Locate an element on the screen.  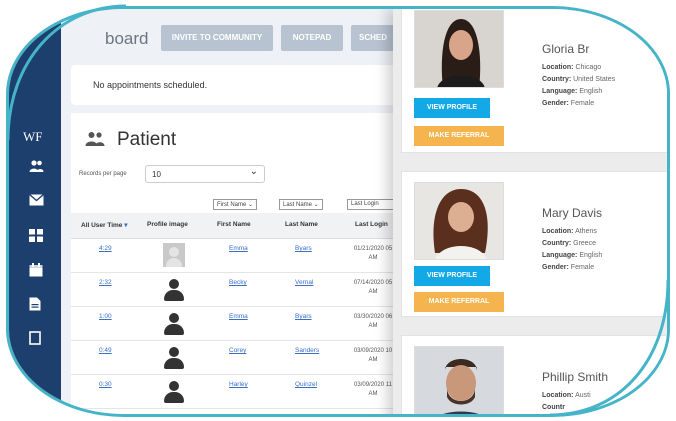
location-line: Location: Athens is located at coordinates (572, 232).